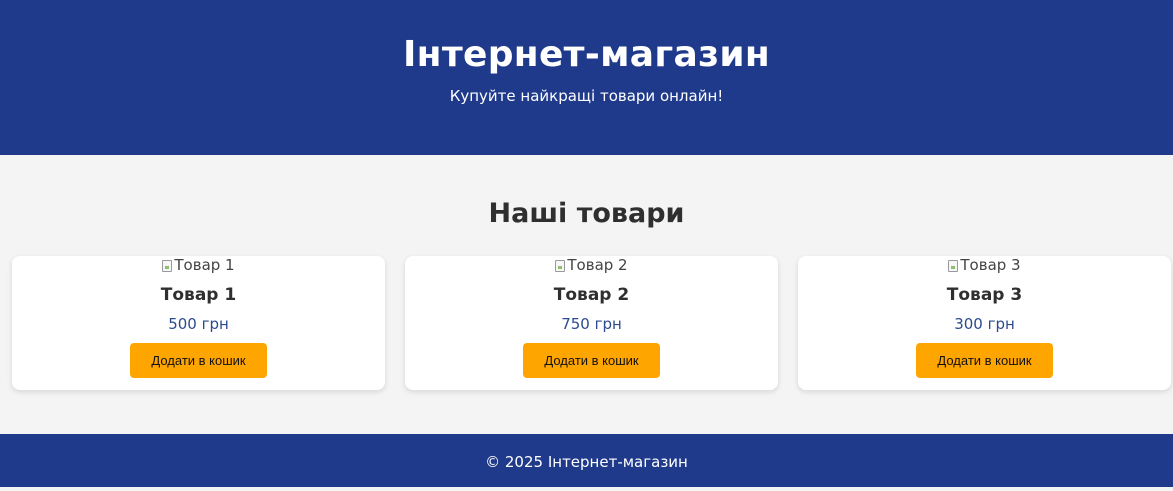 The image size is (1173, 491). What do you see at coordinates (984, 294) in the screenshot?
I see `product-name: Товар 3` at bounding box center [984, 294].